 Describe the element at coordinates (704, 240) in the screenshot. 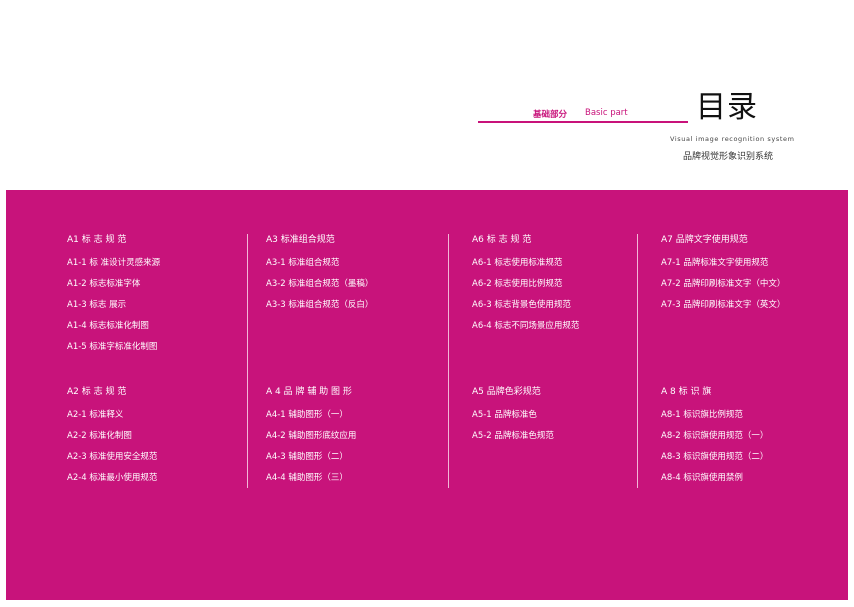

I see `section-title: A7 品牌文字使用规范` at that location.